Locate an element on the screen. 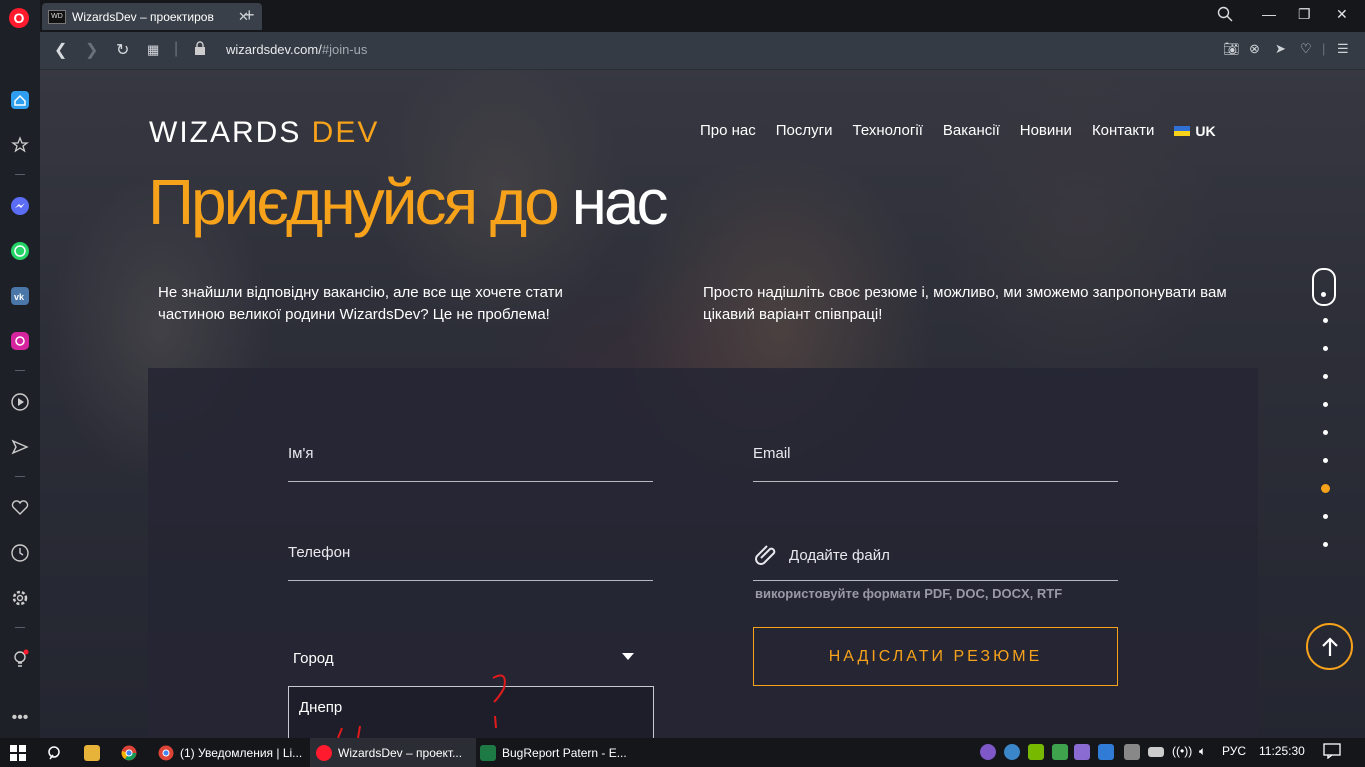 The width and height of the screenshot is (1365, 767). minimize-icon: — is located at coordinates (1269, 14).